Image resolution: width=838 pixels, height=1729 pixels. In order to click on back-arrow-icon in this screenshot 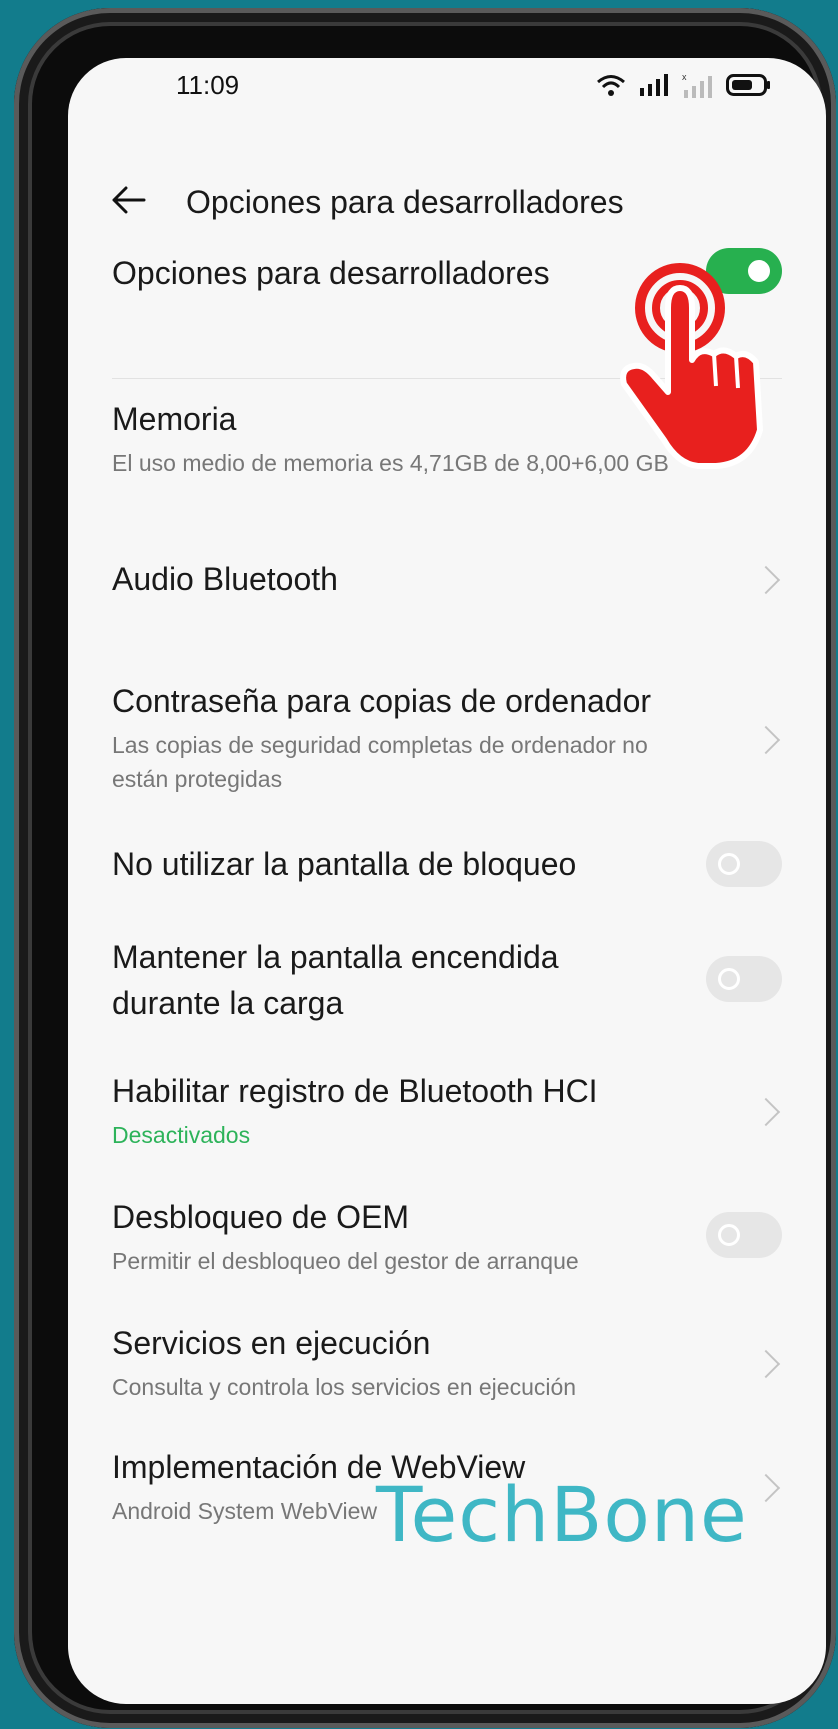, I will do `click(128, 200)`.